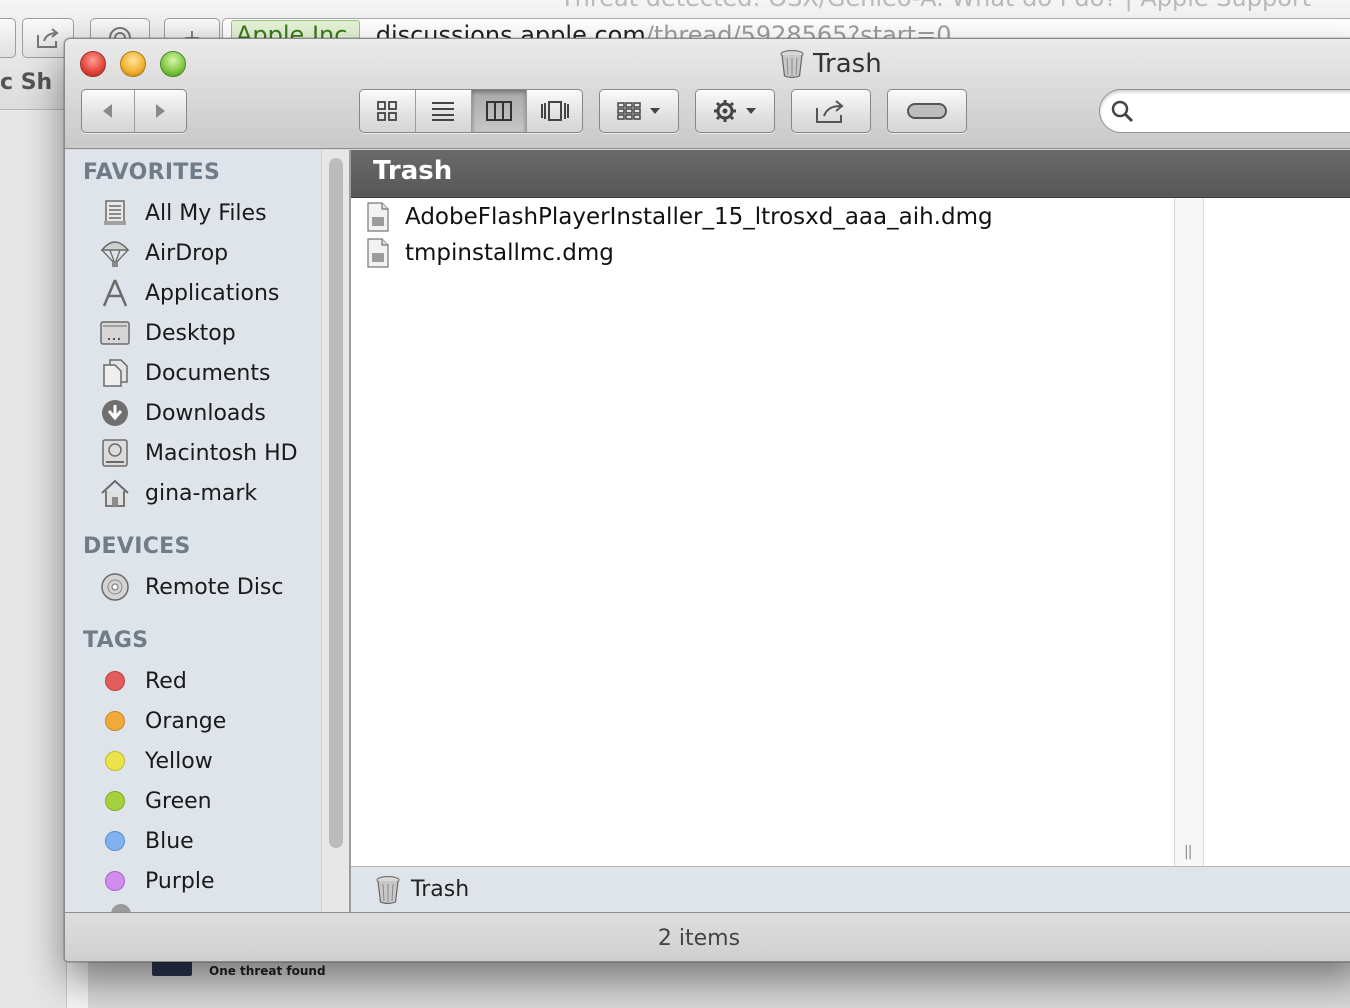  I want to click on cover-flow-view-button, so click(554, 111).